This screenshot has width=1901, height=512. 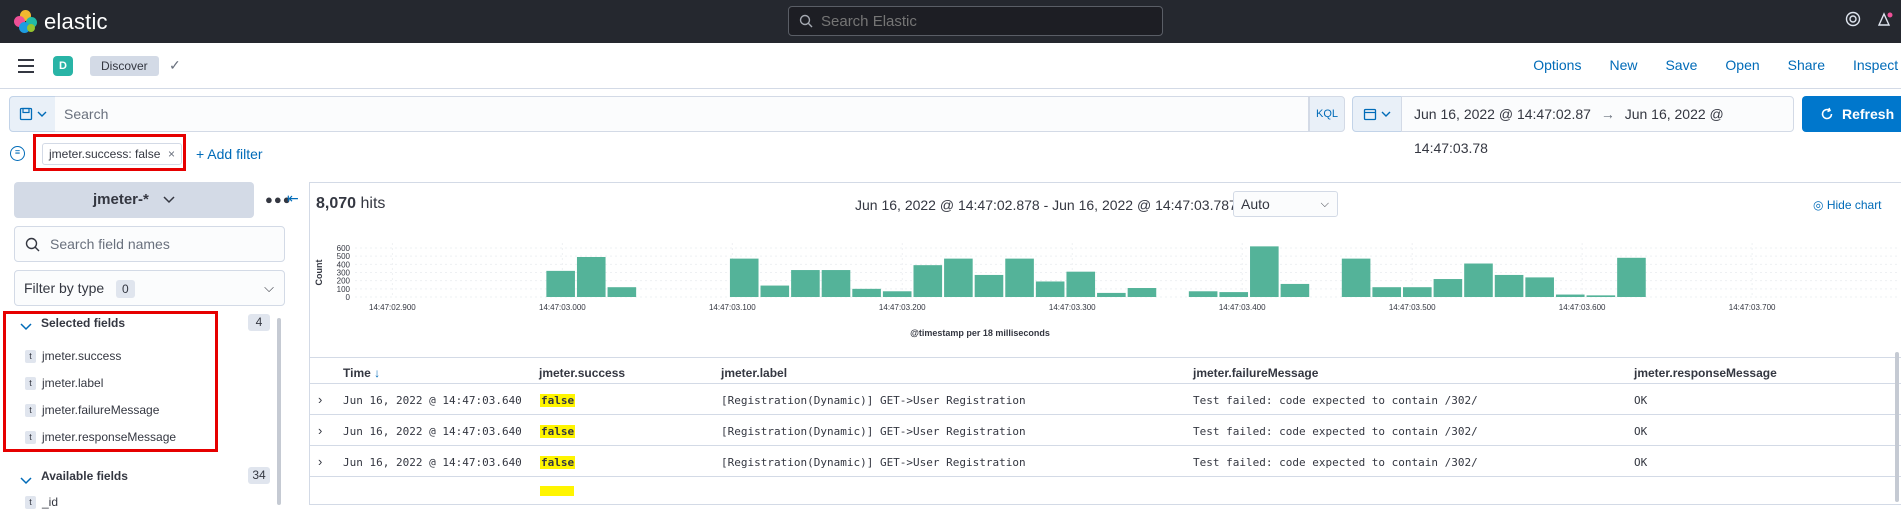 What do you see at coordinates (125, 289) in the screenshot?
I see `filter-by-type-count: 0` at bounding box center [125, 289].